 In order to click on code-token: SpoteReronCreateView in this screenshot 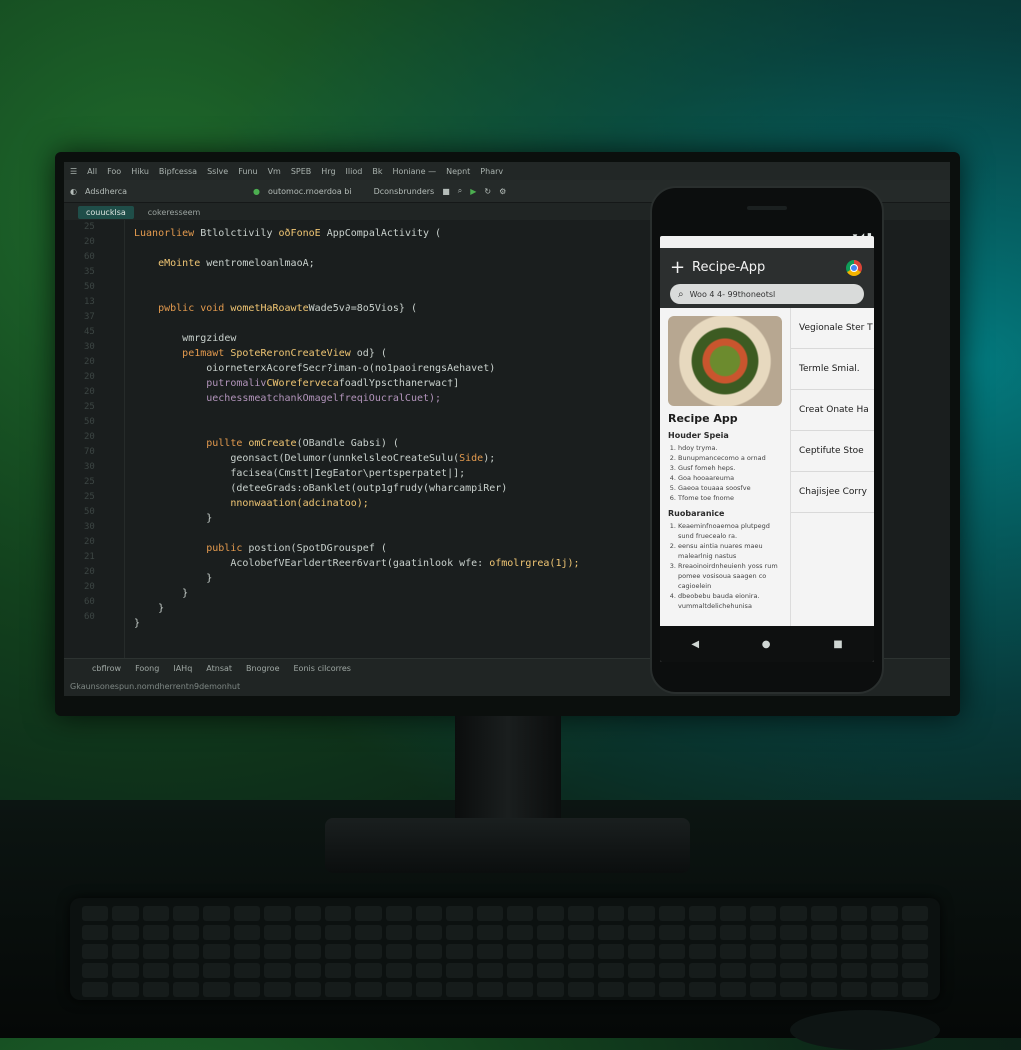, I will do `click(293, 353)`.